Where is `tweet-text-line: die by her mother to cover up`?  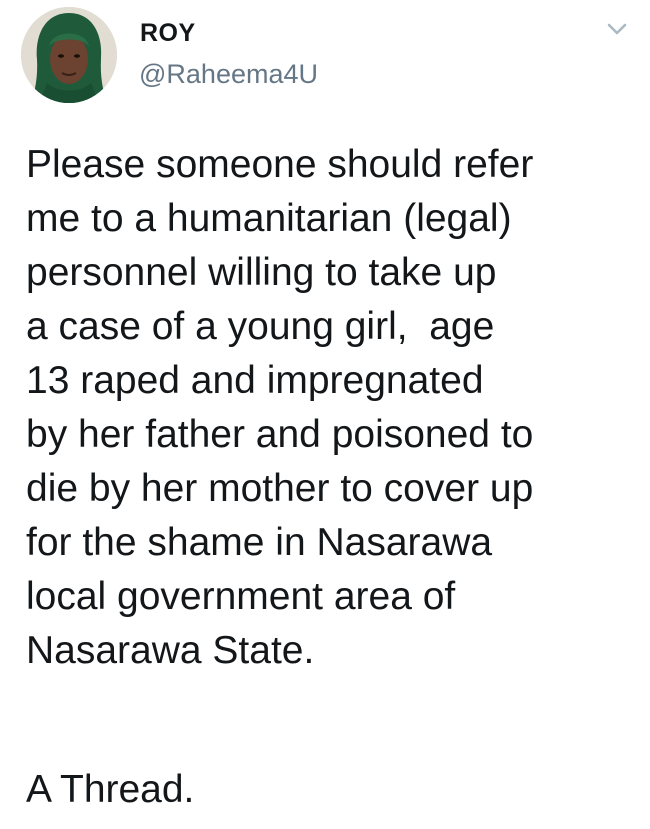 tweet-text-line: die by her mother to cover up is located at coordinates (280, 488).